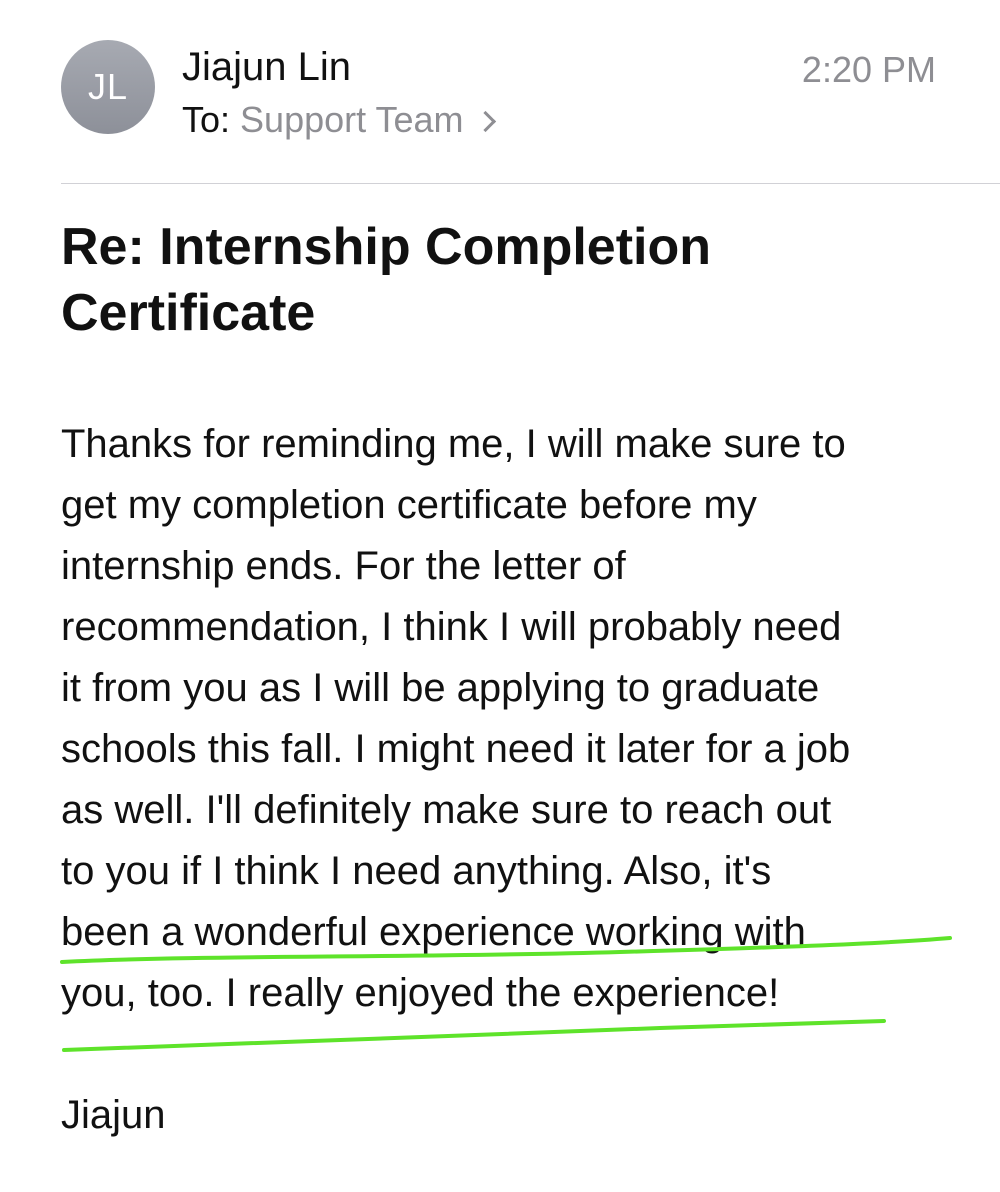  I want to click on header-divider, so click(530, 183).